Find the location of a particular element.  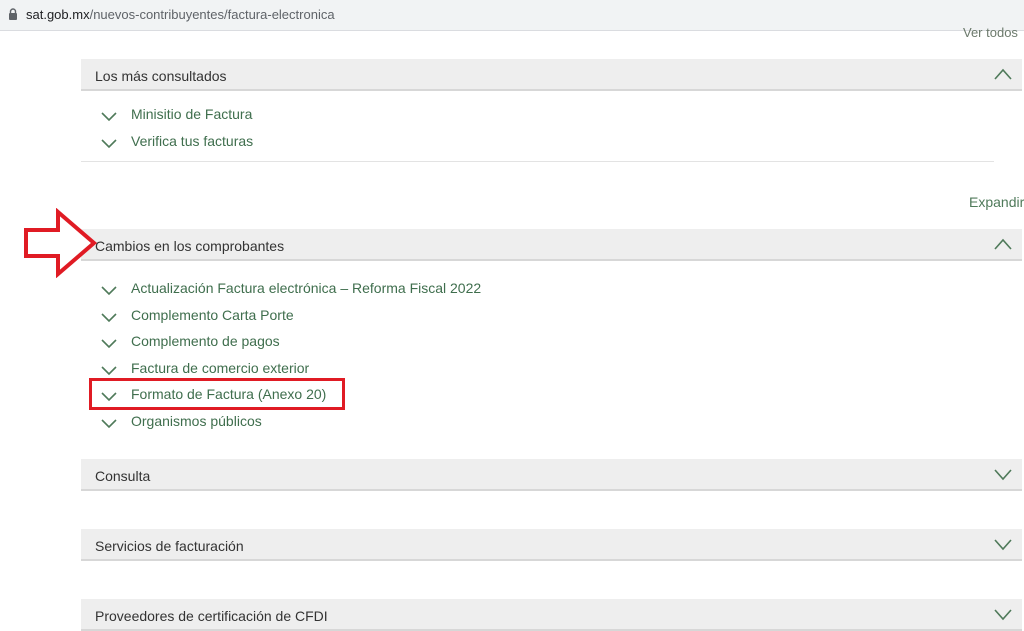

section-title: Servicios de facturación is located at coordinates (169, 546).